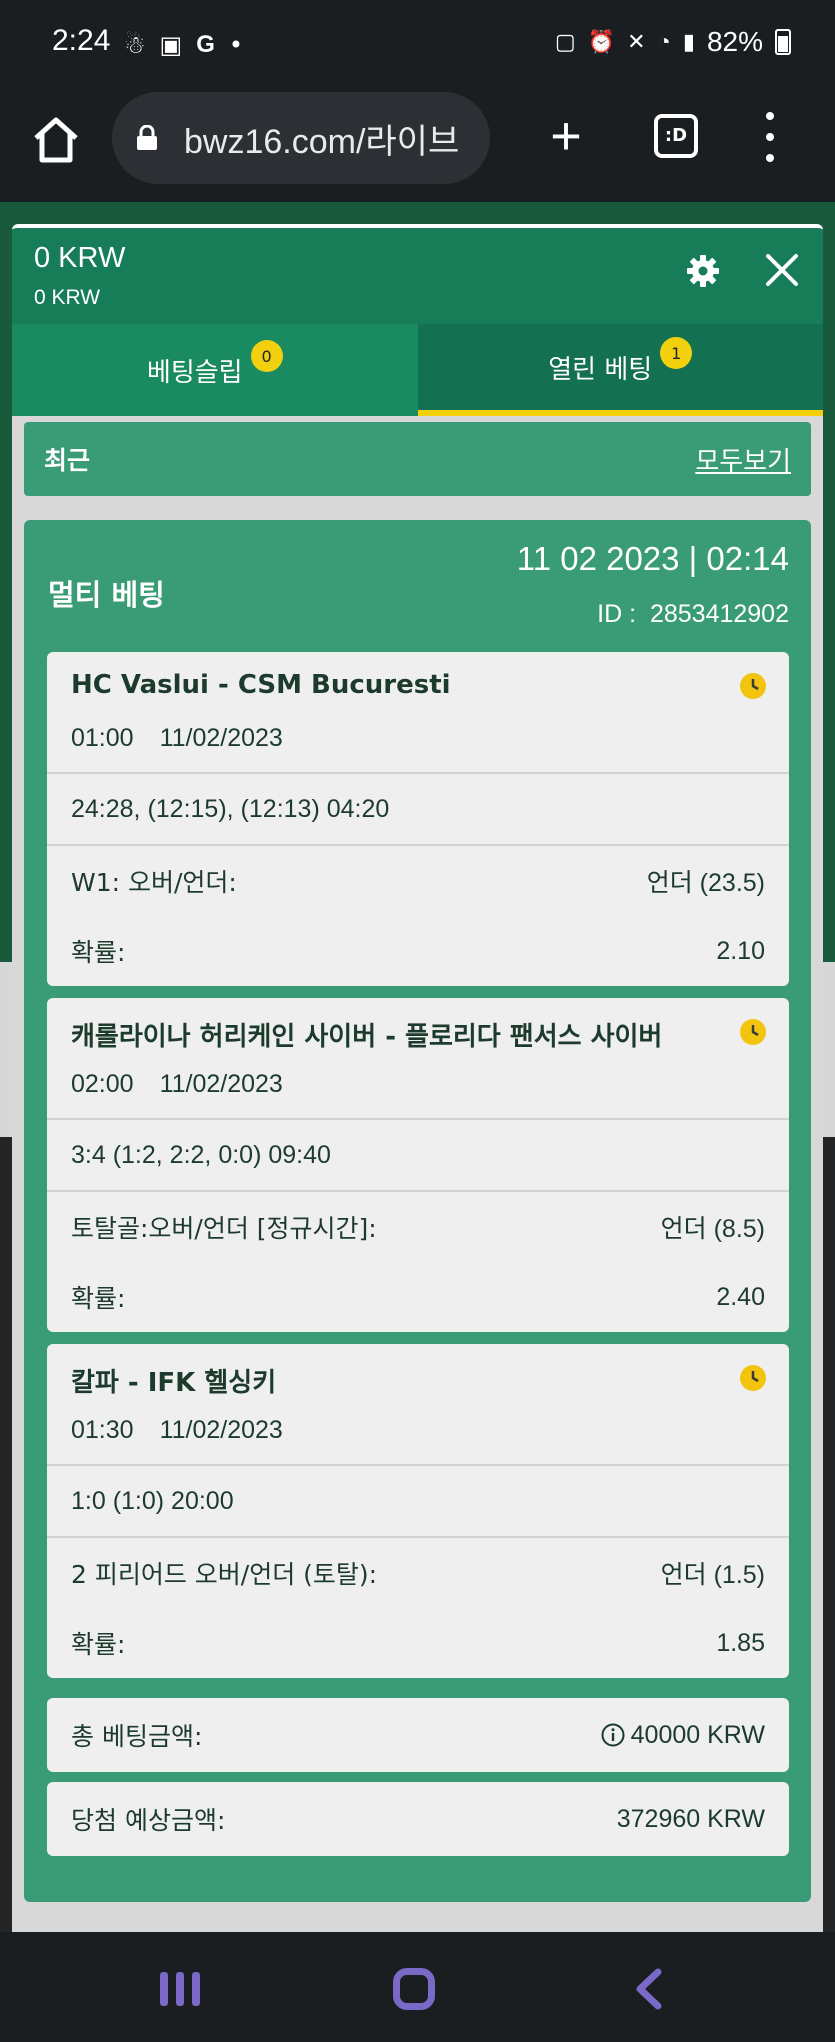 The height and width of the screenshot is (2042, 835). What do you see at coordinates (636, 41) in the screenshot?
I see `mute-icon: ✕` at bounding box center [636, 41].